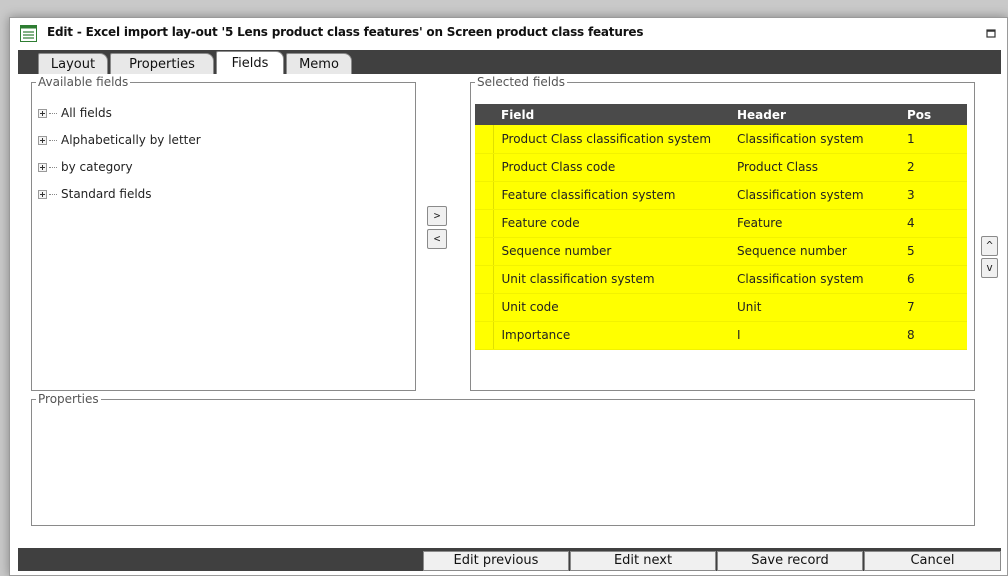  Describe the element at coordinates (933, 114) in the screenshot. I see `column-header-pos: Pos` at that location.